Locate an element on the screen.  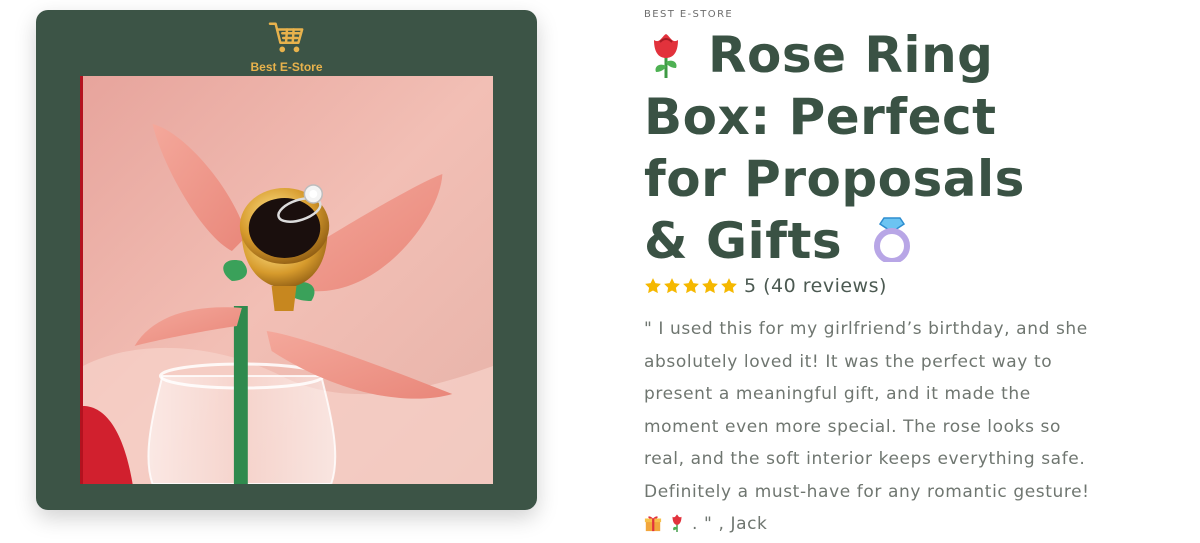
rating-text: 5 (40 reviews) is located at coordinates (815, 286).